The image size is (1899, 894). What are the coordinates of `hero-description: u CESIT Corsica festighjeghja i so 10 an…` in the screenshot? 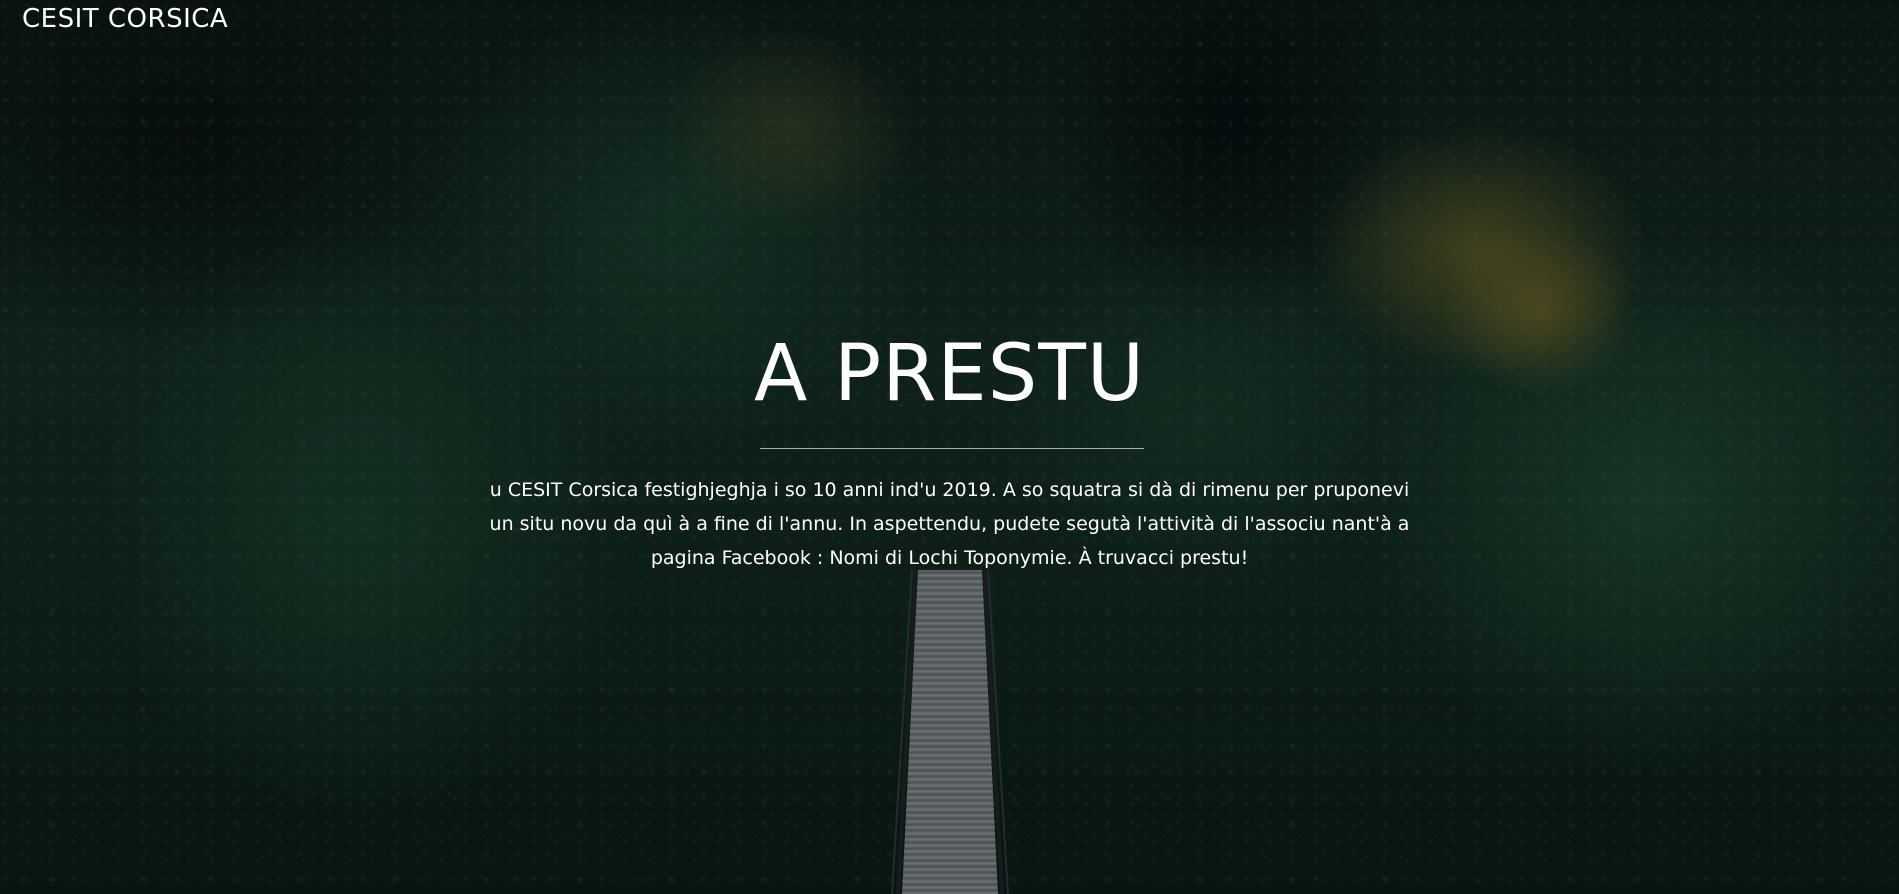 It's located at (949, 524).